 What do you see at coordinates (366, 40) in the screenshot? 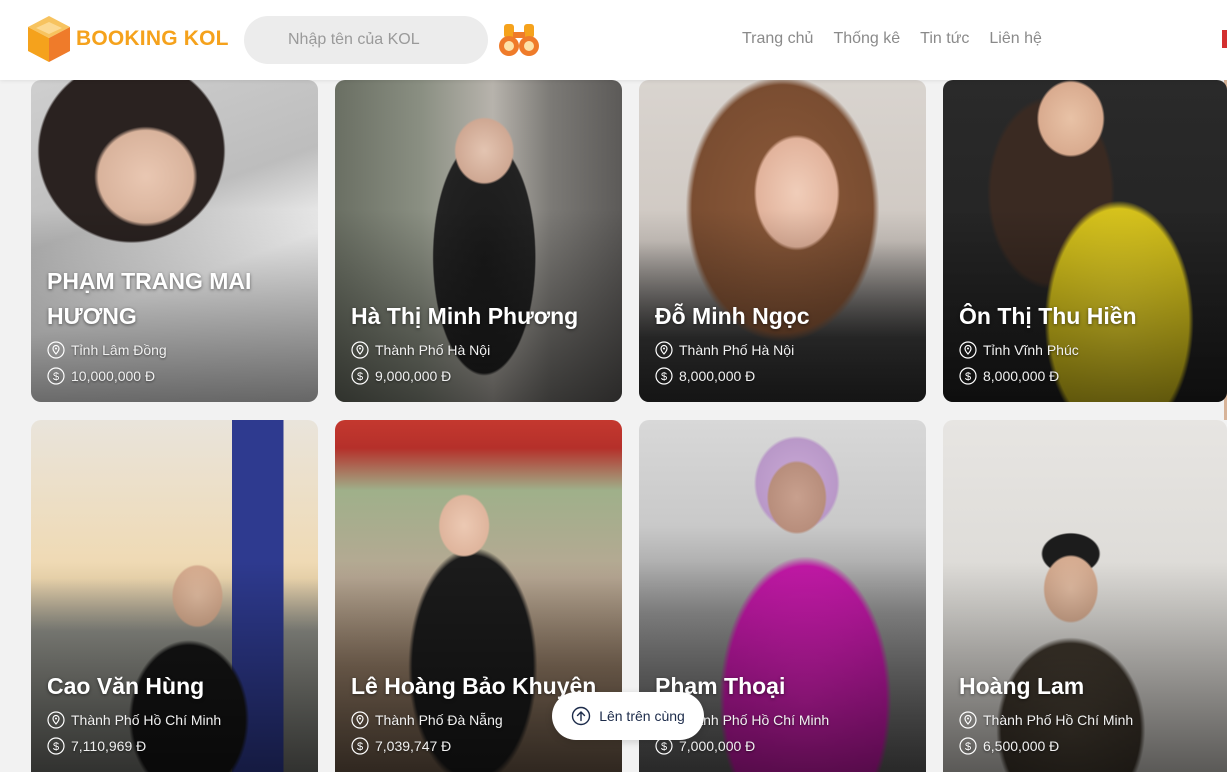
I see `search-input` at bounding box center [366, 40].